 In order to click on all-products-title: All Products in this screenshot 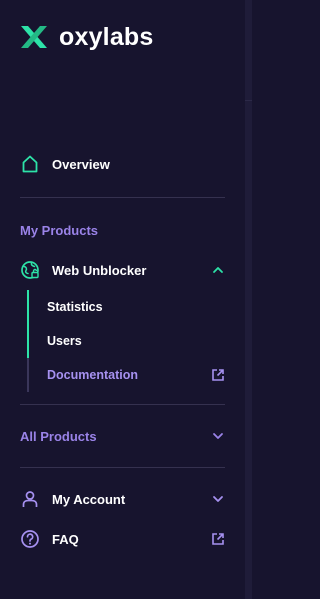, I will do `click(58, 436)`.